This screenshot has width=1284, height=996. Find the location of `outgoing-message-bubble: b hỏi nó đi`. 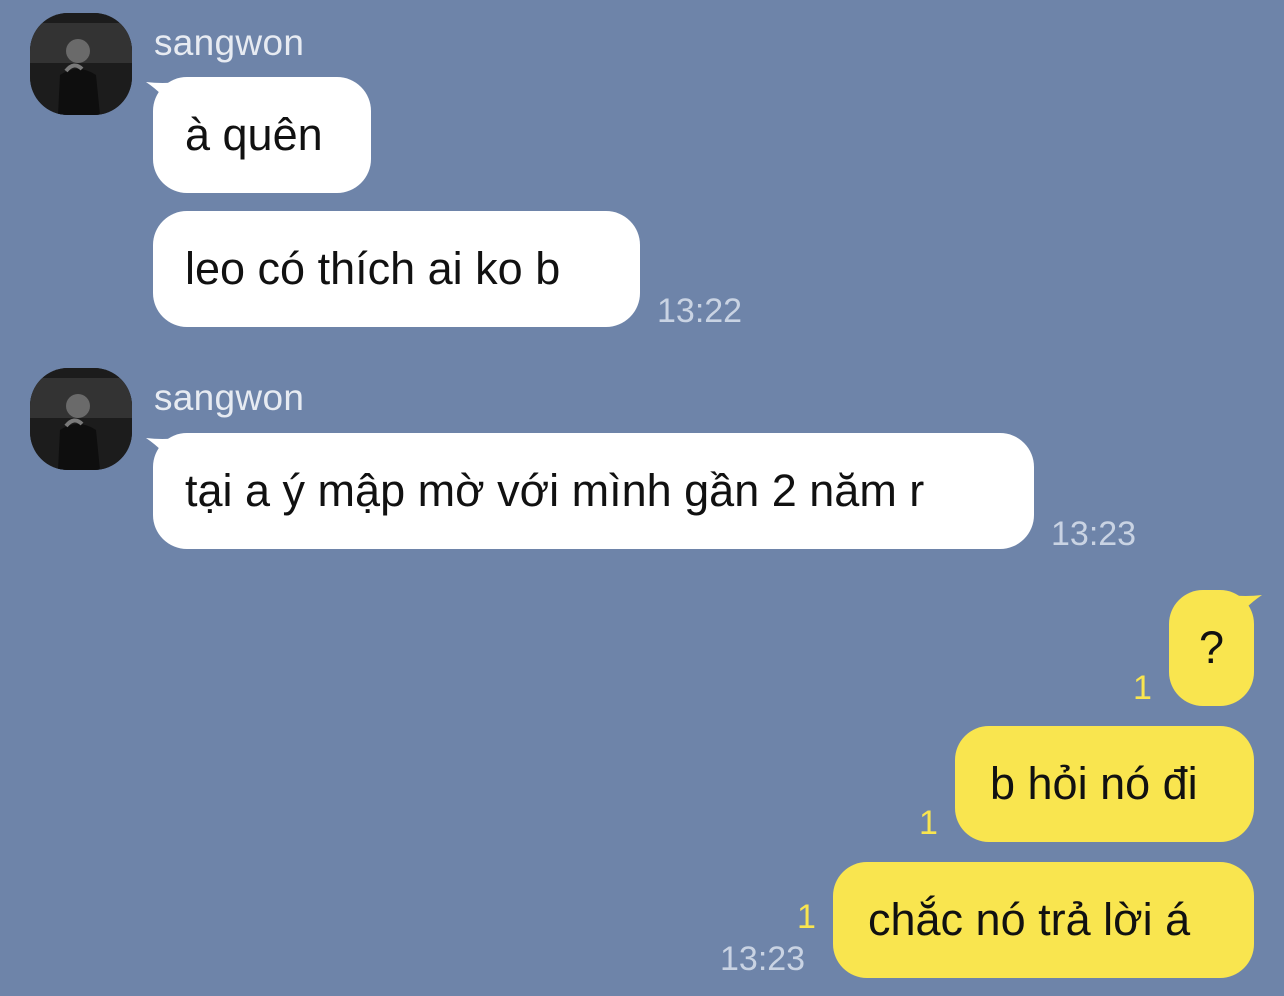

outgoing-message-bubble: b hỏi nó đi is located at coordinates (1104, 784).